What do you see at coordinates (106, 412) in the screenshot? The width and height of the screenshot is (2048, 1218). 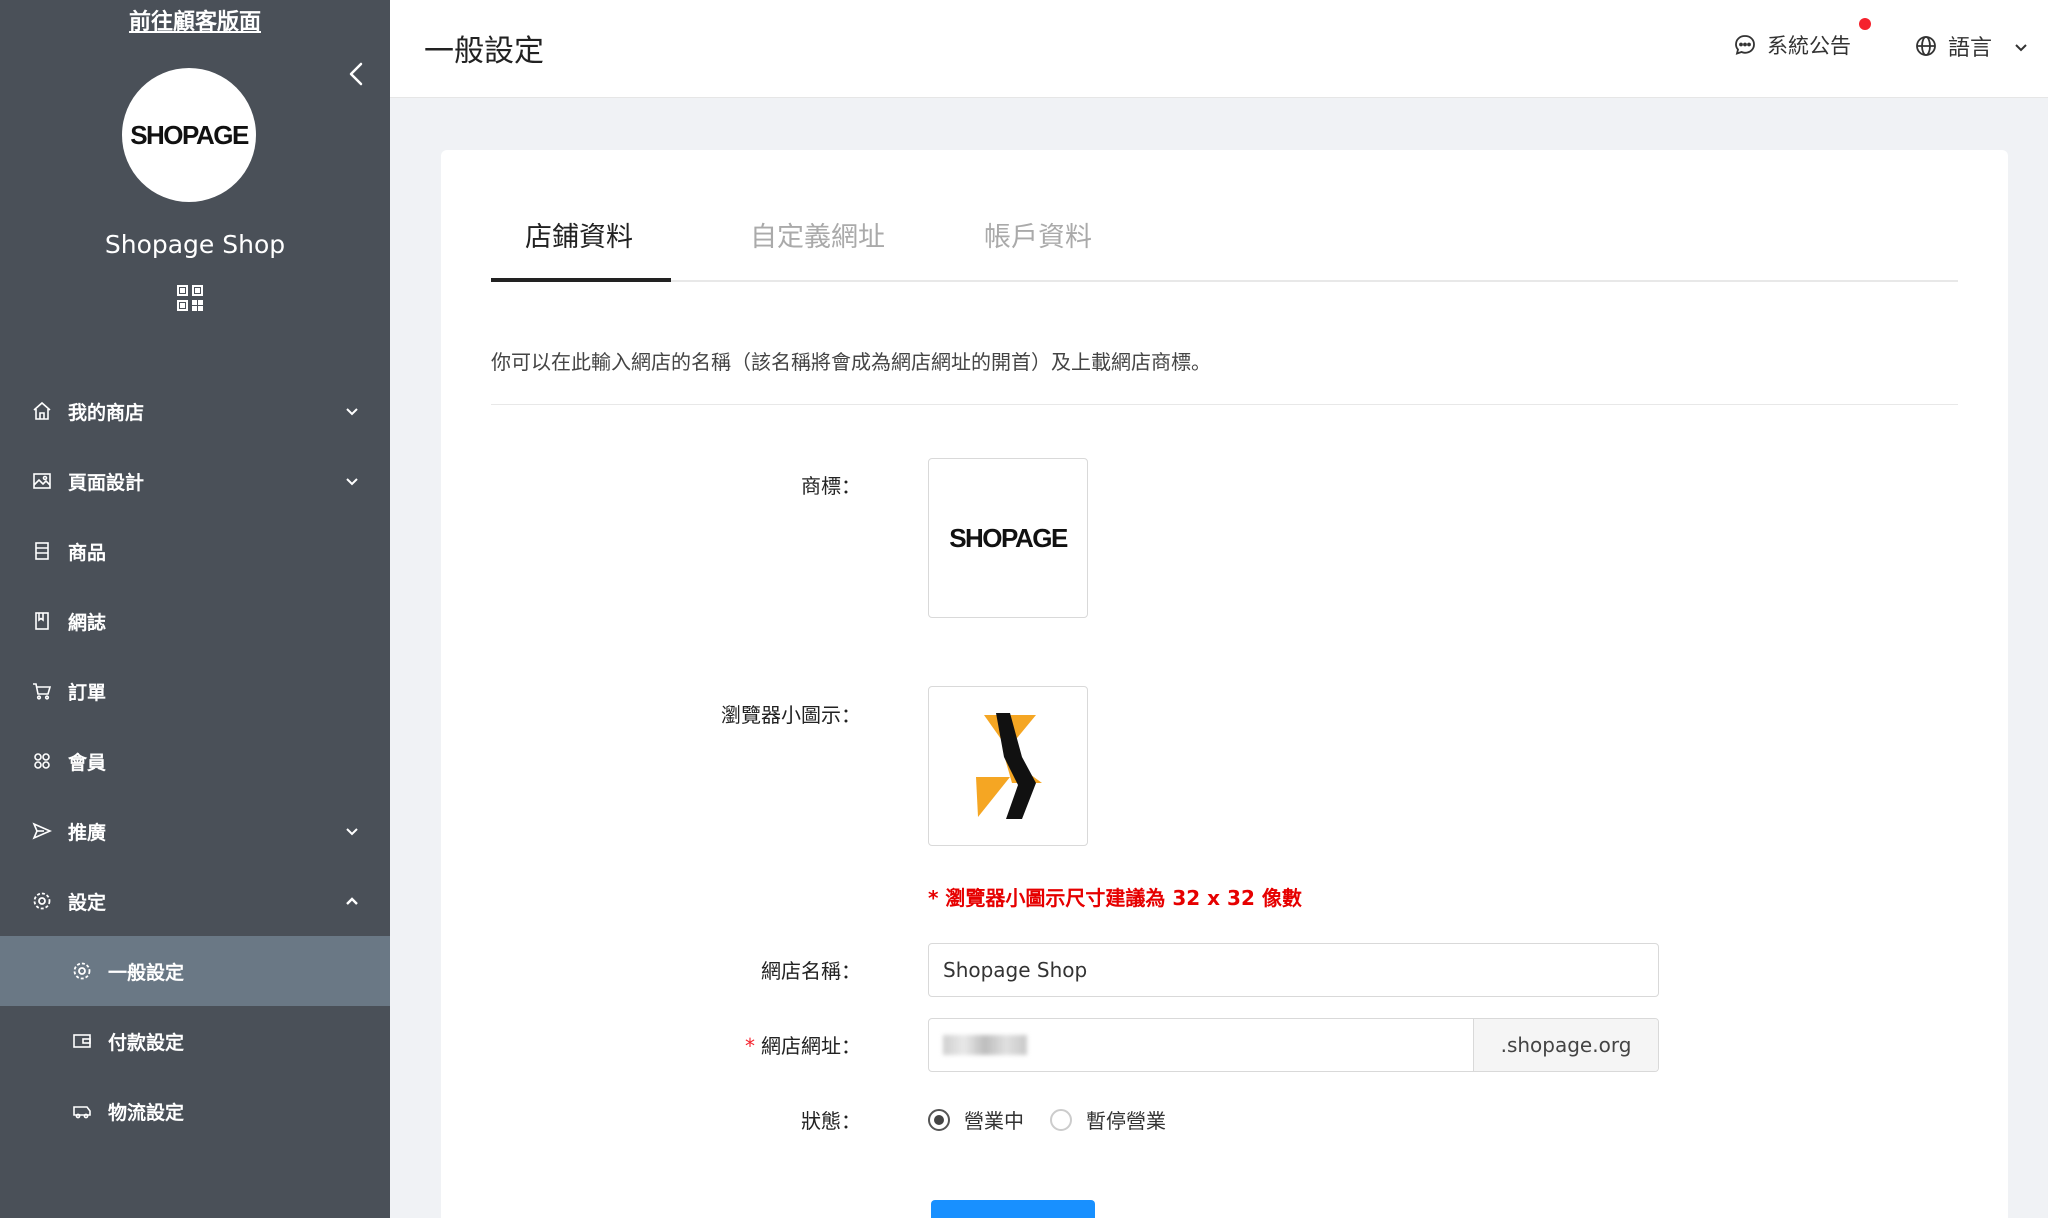 I see `sidebar-item-label: 我的商店` at bounding box center [106, 412].